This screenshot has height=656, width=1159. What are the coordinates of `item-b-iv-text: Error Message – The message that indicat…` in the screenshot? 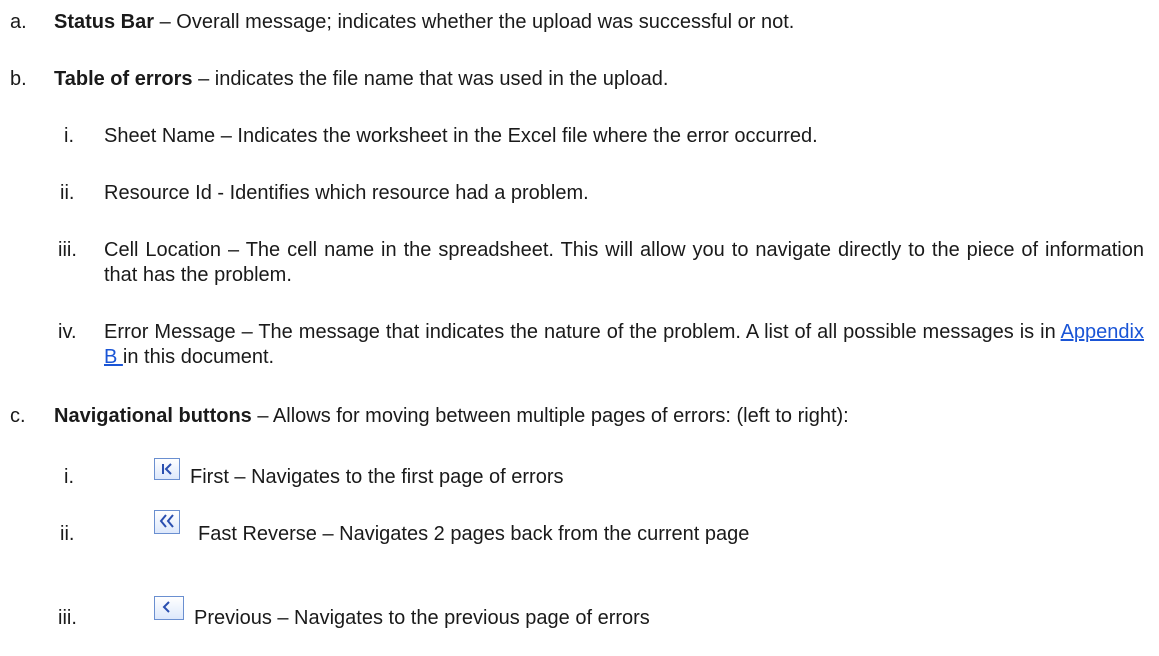 It's located at (582, 332).